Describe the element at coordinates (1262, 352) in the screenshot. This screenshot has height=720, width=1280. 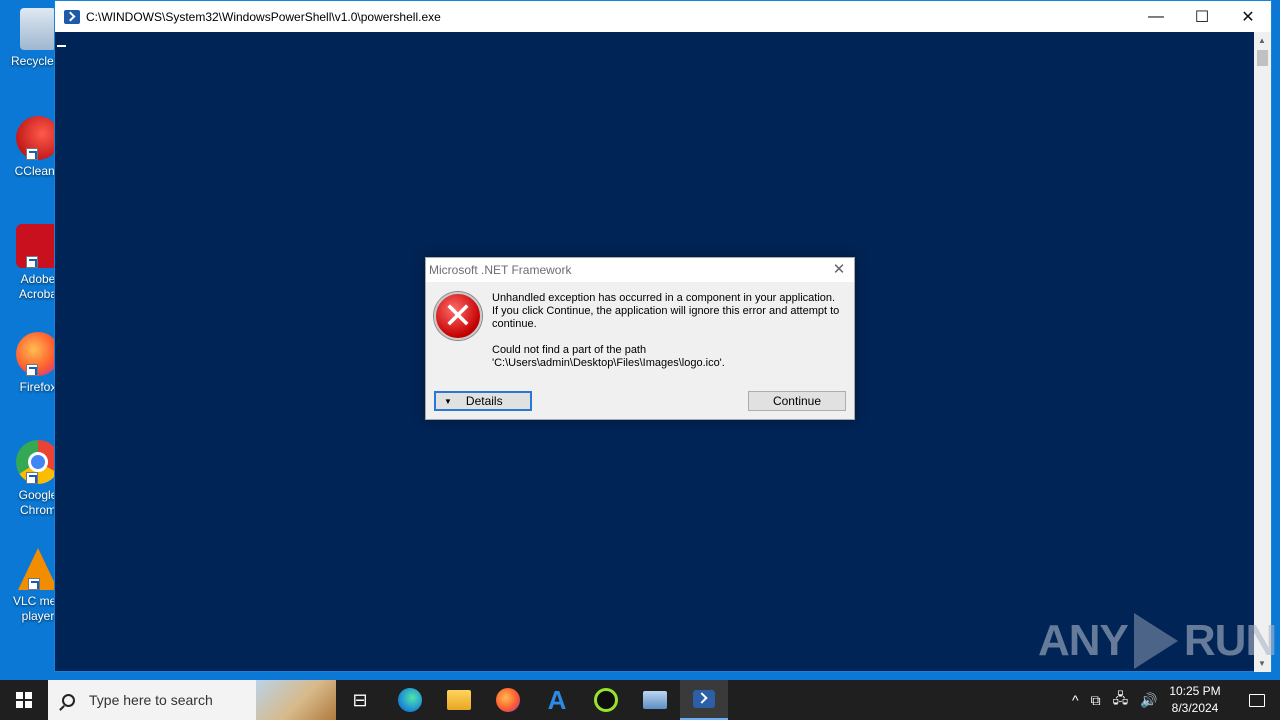
I see `vertical-scrollbar: ▲ ▼` at that location.